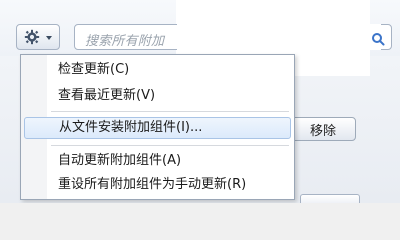 The height and width of the screenshot is (240, 400). What do you see at coordinates (157, 161) in the screenshot?
I see `menu-item-auto-update-addons: 自动更新附加组件(A)` at bounding box center [157, 161].